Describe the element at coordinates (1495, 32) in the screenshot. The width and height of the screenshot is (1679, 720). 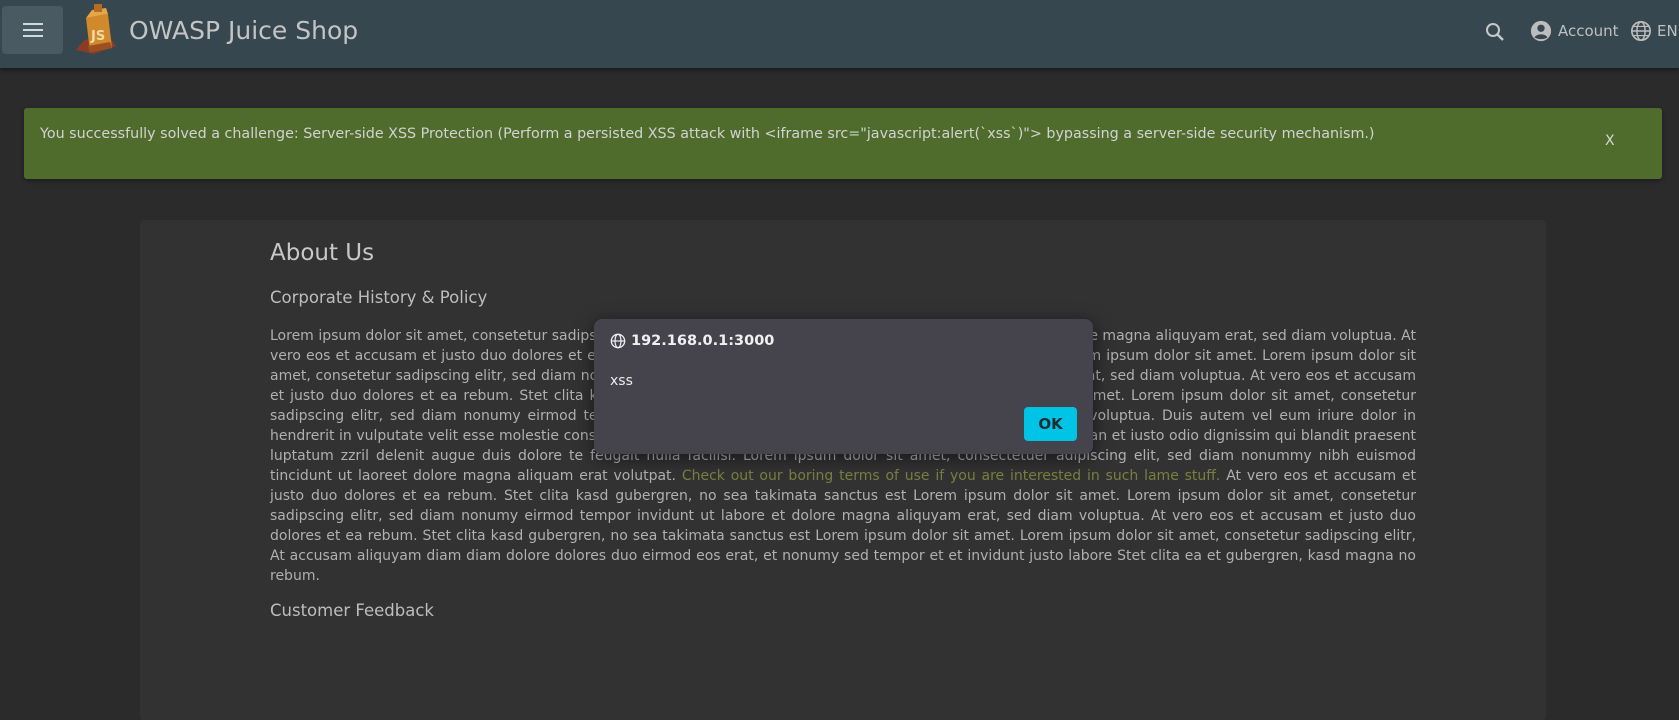
I see `search-icon` at that location.